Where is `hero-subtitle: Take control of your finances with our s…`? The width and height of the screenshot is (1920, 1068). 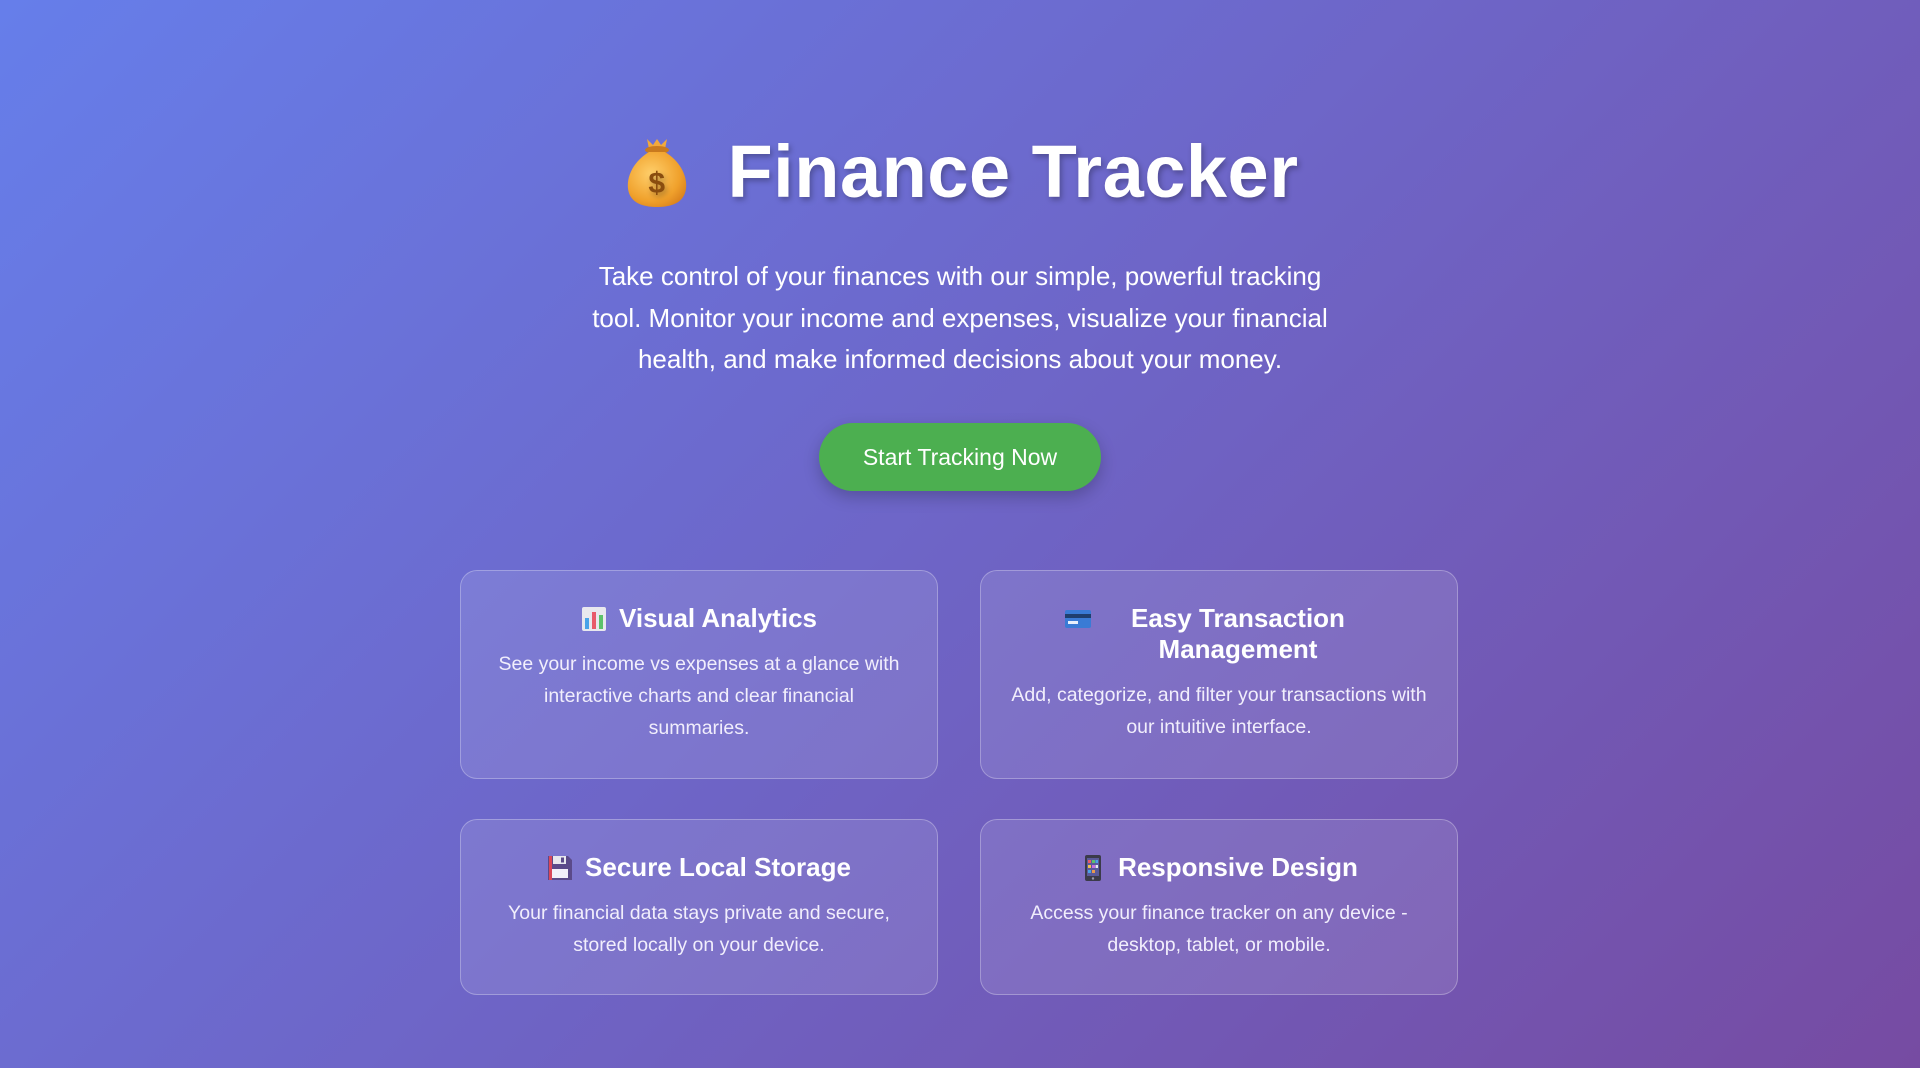 hero-subtitle: Take control of your finances with our s… is located at coordinates (960, 317).